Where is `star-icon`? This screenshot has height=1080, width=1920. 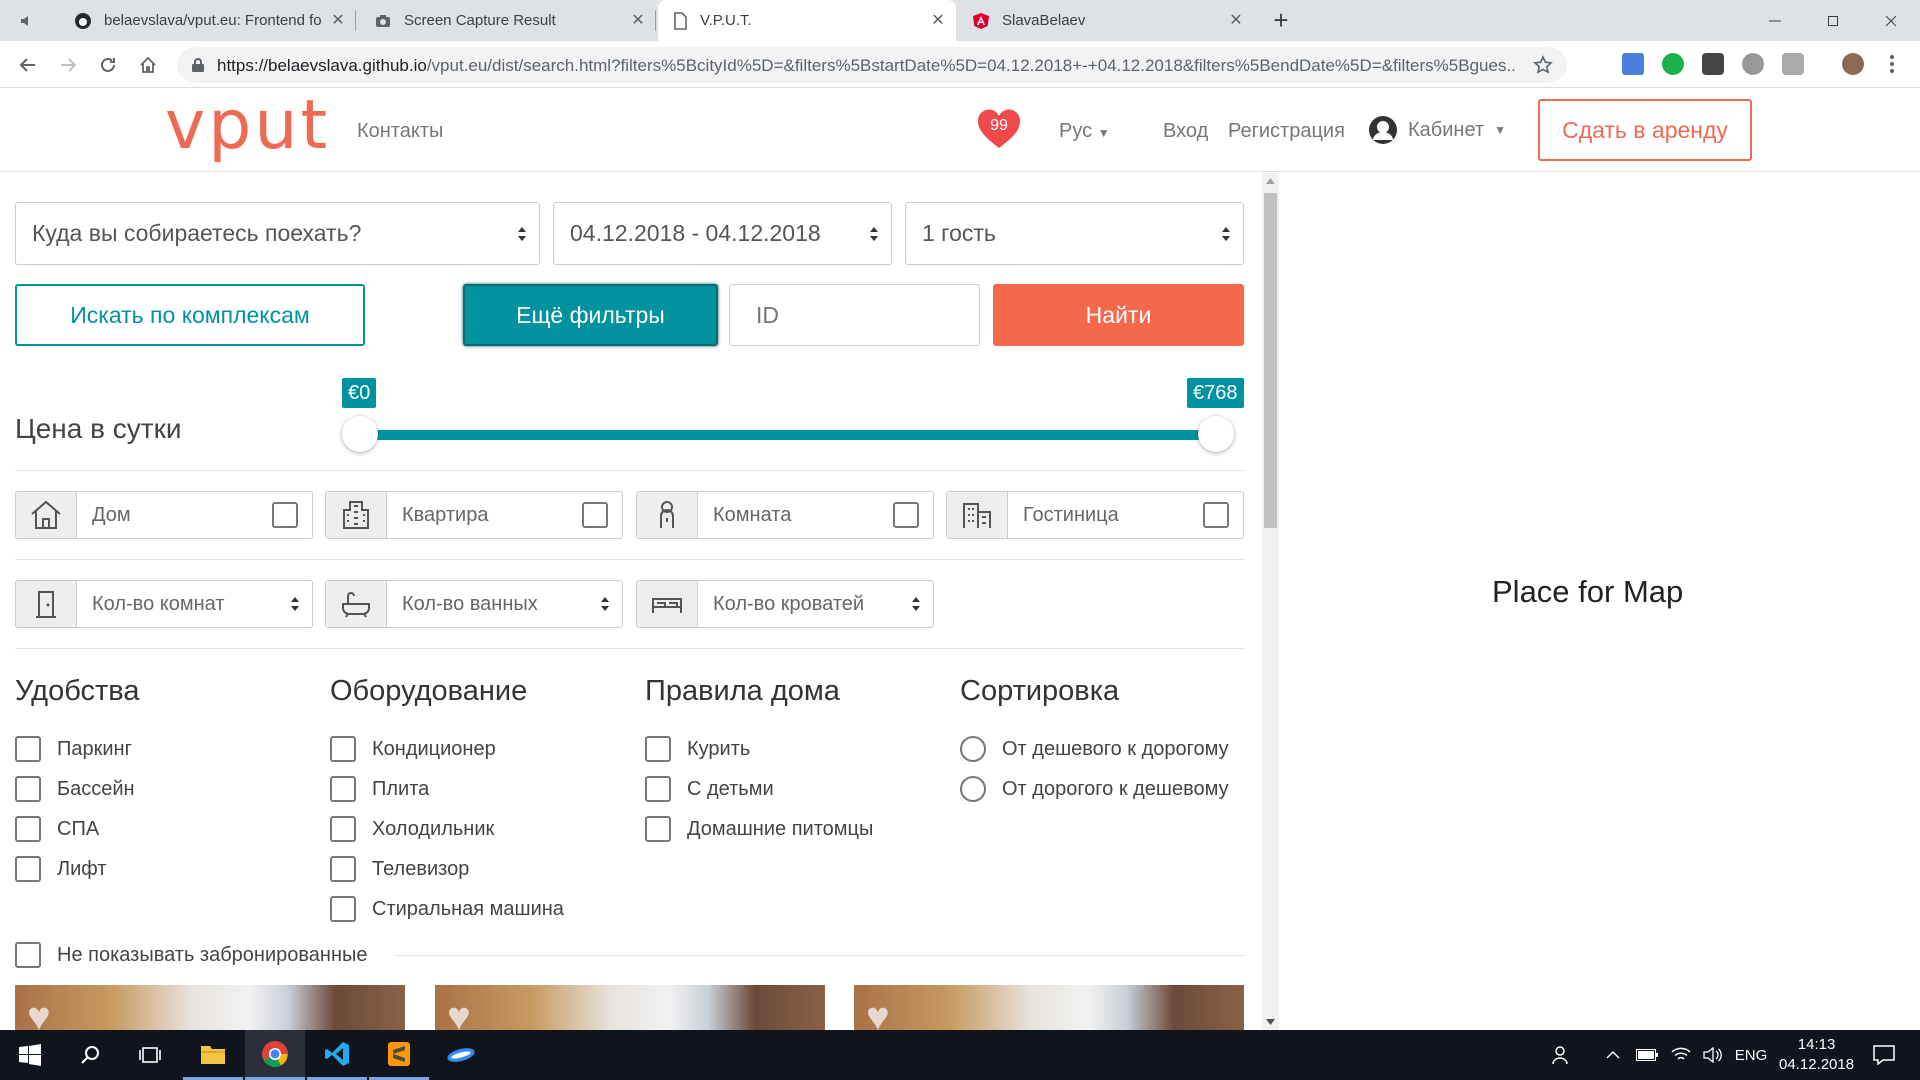
star-icon is located at coordinates (1543, 65).